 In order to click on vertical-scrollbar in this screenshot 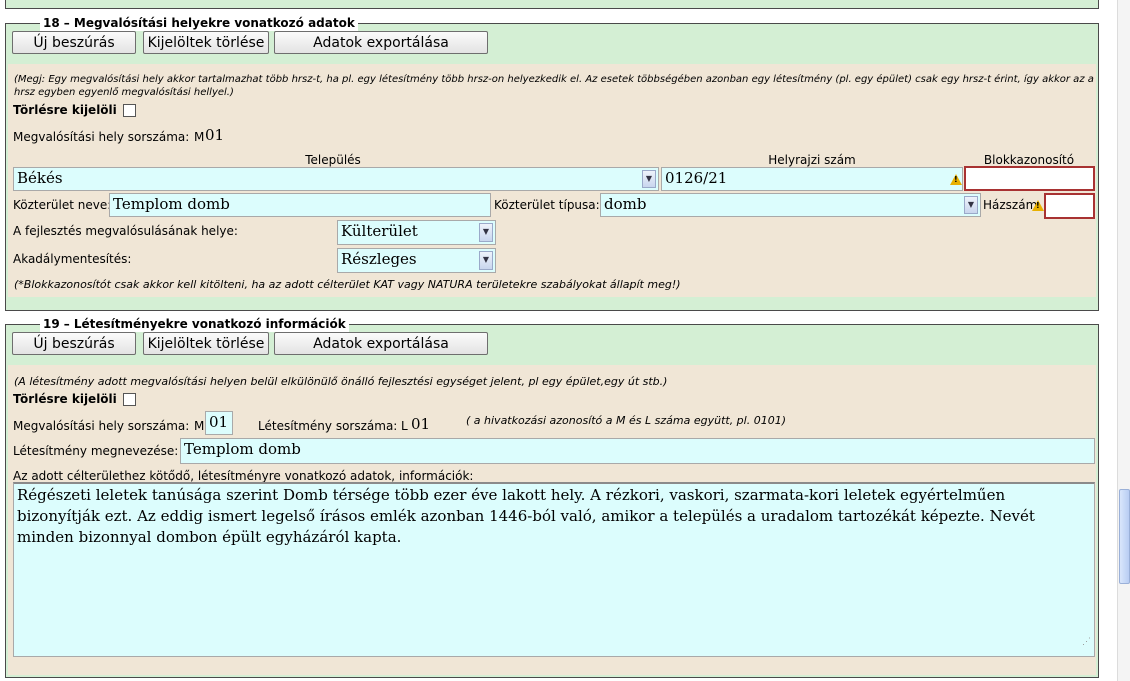, I will do `click(1123, 340)`.